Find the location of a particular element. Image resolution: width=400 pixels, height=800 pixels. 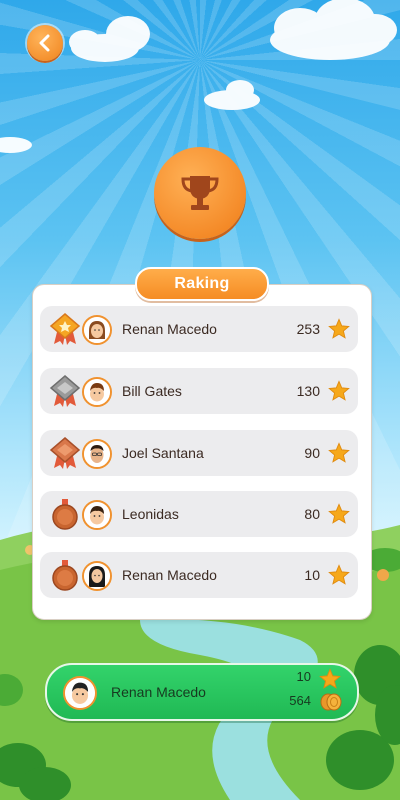

trophy-badge is located at coordinates (200, 193).